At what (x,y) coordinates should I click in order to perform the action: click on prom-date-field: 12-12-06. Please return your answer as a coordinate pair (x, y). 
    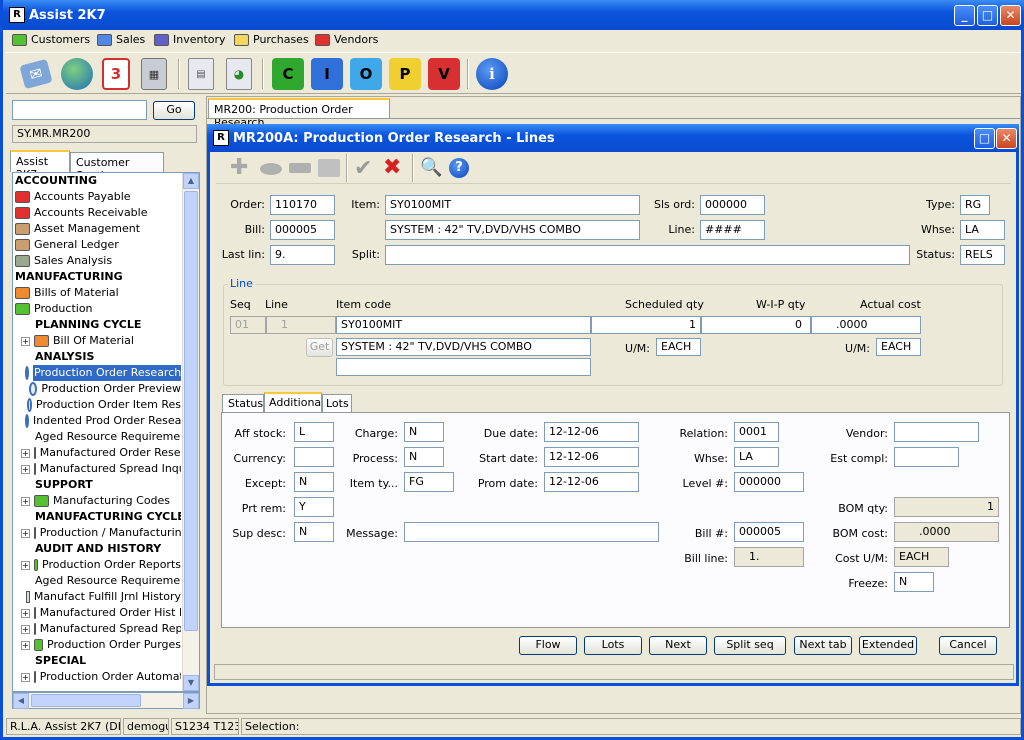
    Looking at the image, I should click on (591, 482).